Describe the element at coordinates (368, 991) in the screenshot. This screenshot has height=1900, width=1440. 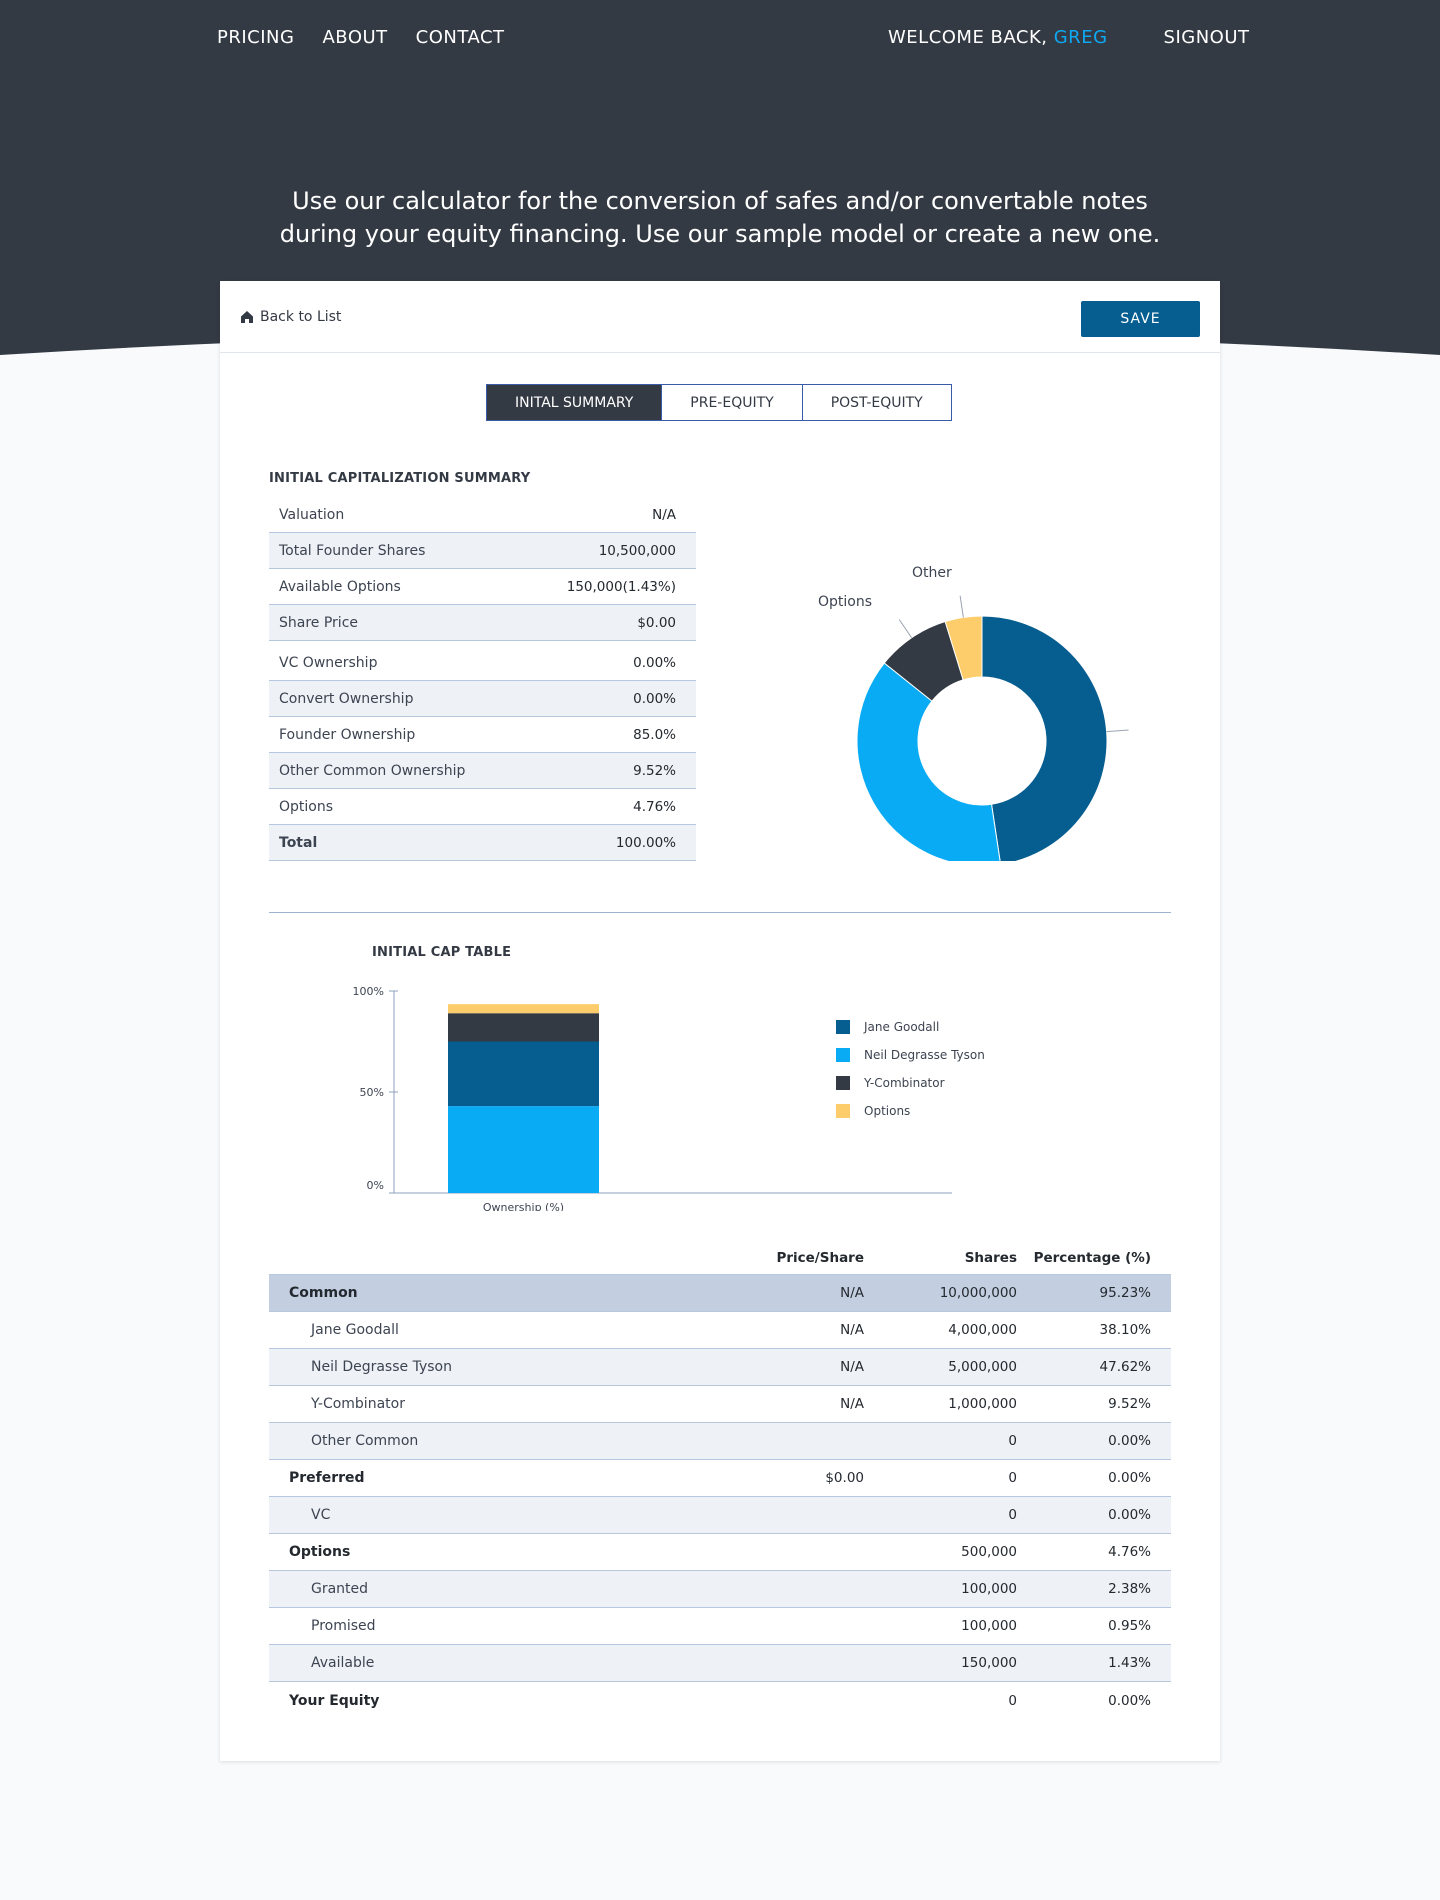
I see `y-tick-label: 100%` at that location.